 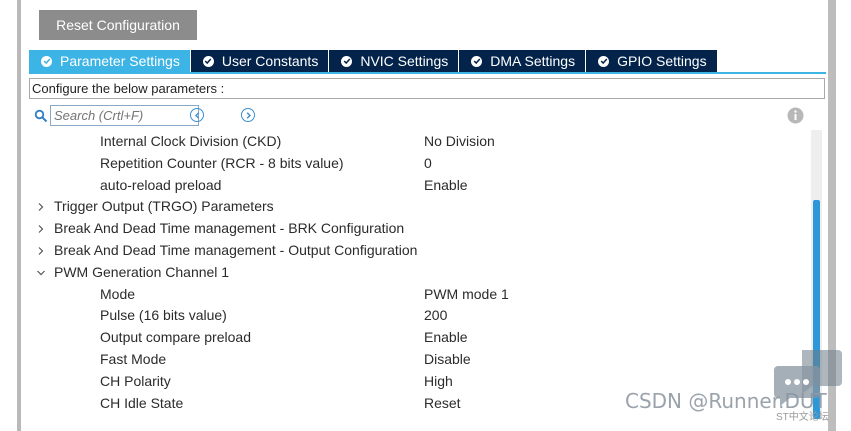 I want to click on forum-chat-logo-icon, so click(x=808, y=378).